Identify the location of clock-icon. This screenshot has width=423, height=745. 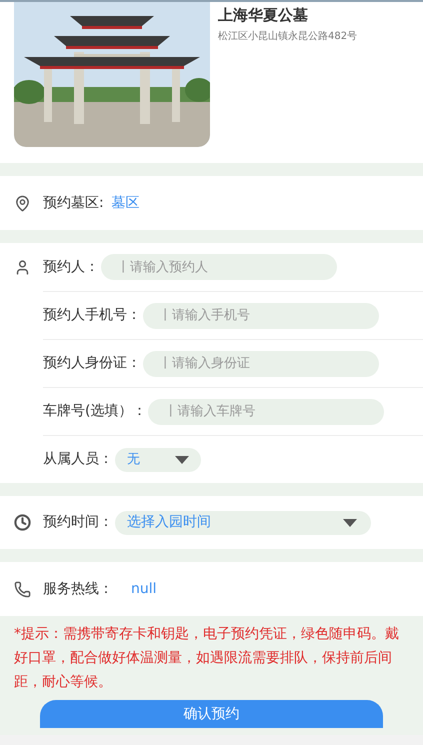
(22, 522).